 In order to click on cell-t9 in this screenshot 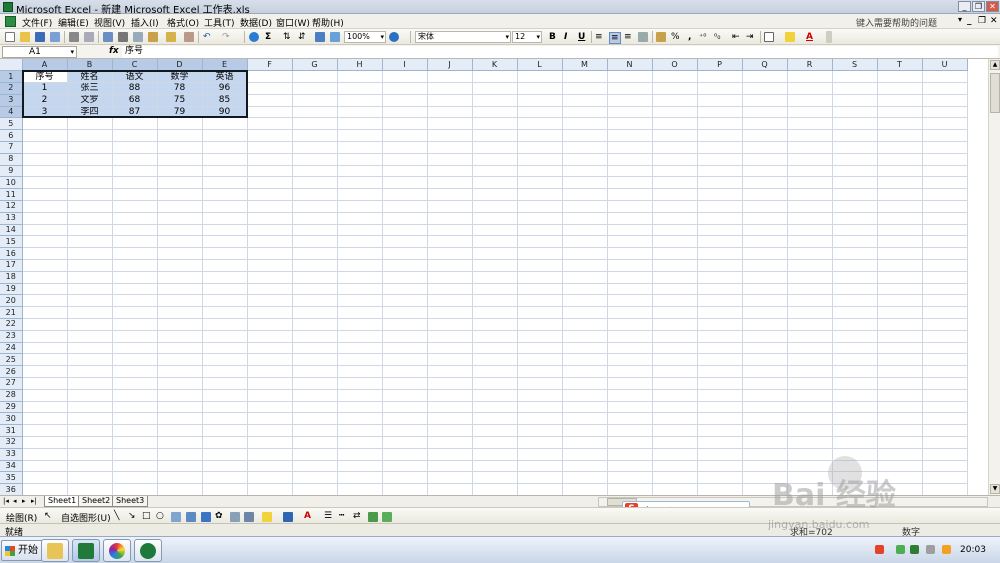, I will do `click(900, 171)`.